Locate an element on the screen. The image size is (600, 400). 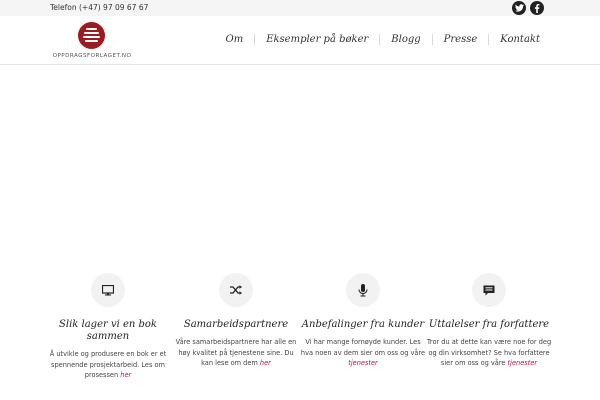
monitor-icon is located at coordinates (108, 290).